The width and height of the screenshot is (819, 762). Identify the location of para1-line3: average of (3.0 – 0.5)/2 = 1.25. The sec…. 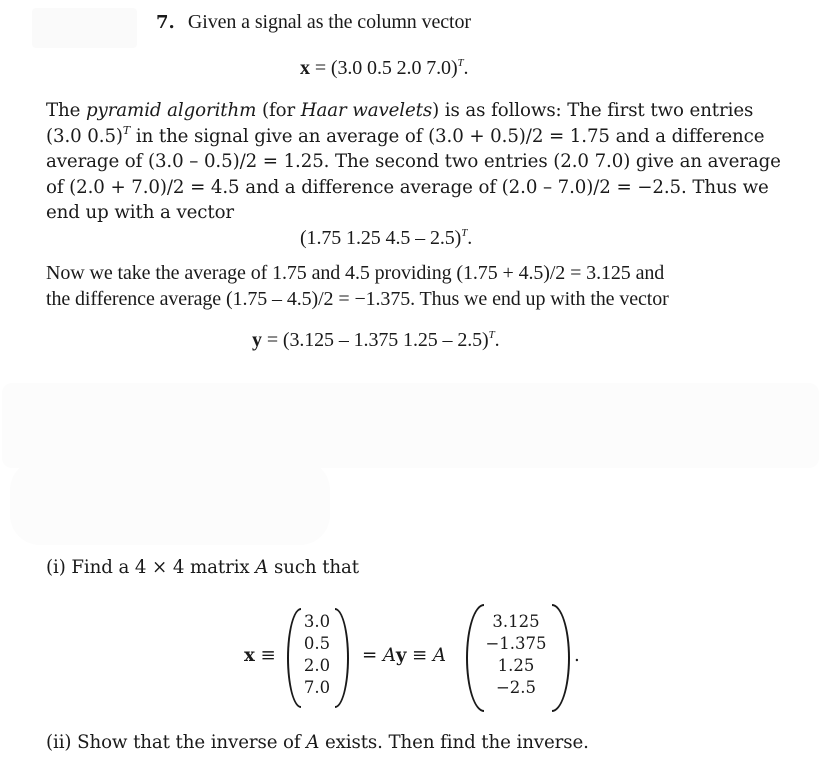
(413, 161).